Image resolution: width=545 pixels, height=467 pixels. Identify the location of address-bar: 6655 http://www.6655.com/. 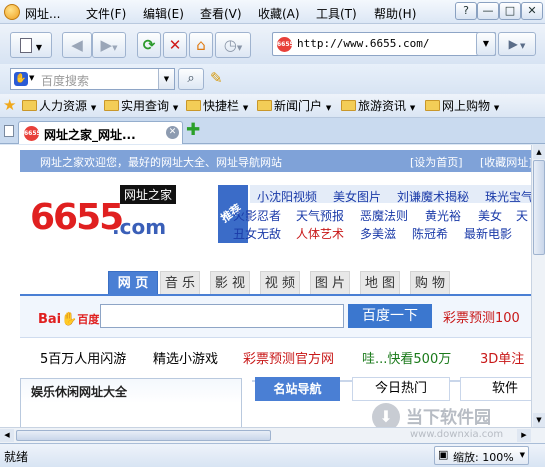
(384, 44).